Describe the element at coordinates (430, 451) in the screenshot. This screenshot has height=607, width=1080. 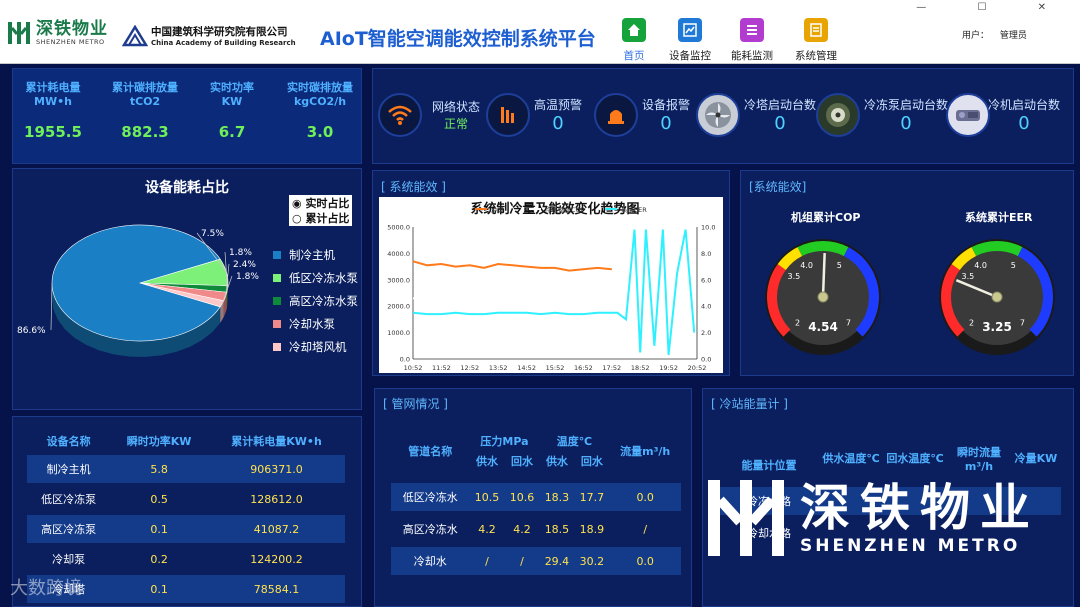
I see `header-cell: 管道名称` at that location.